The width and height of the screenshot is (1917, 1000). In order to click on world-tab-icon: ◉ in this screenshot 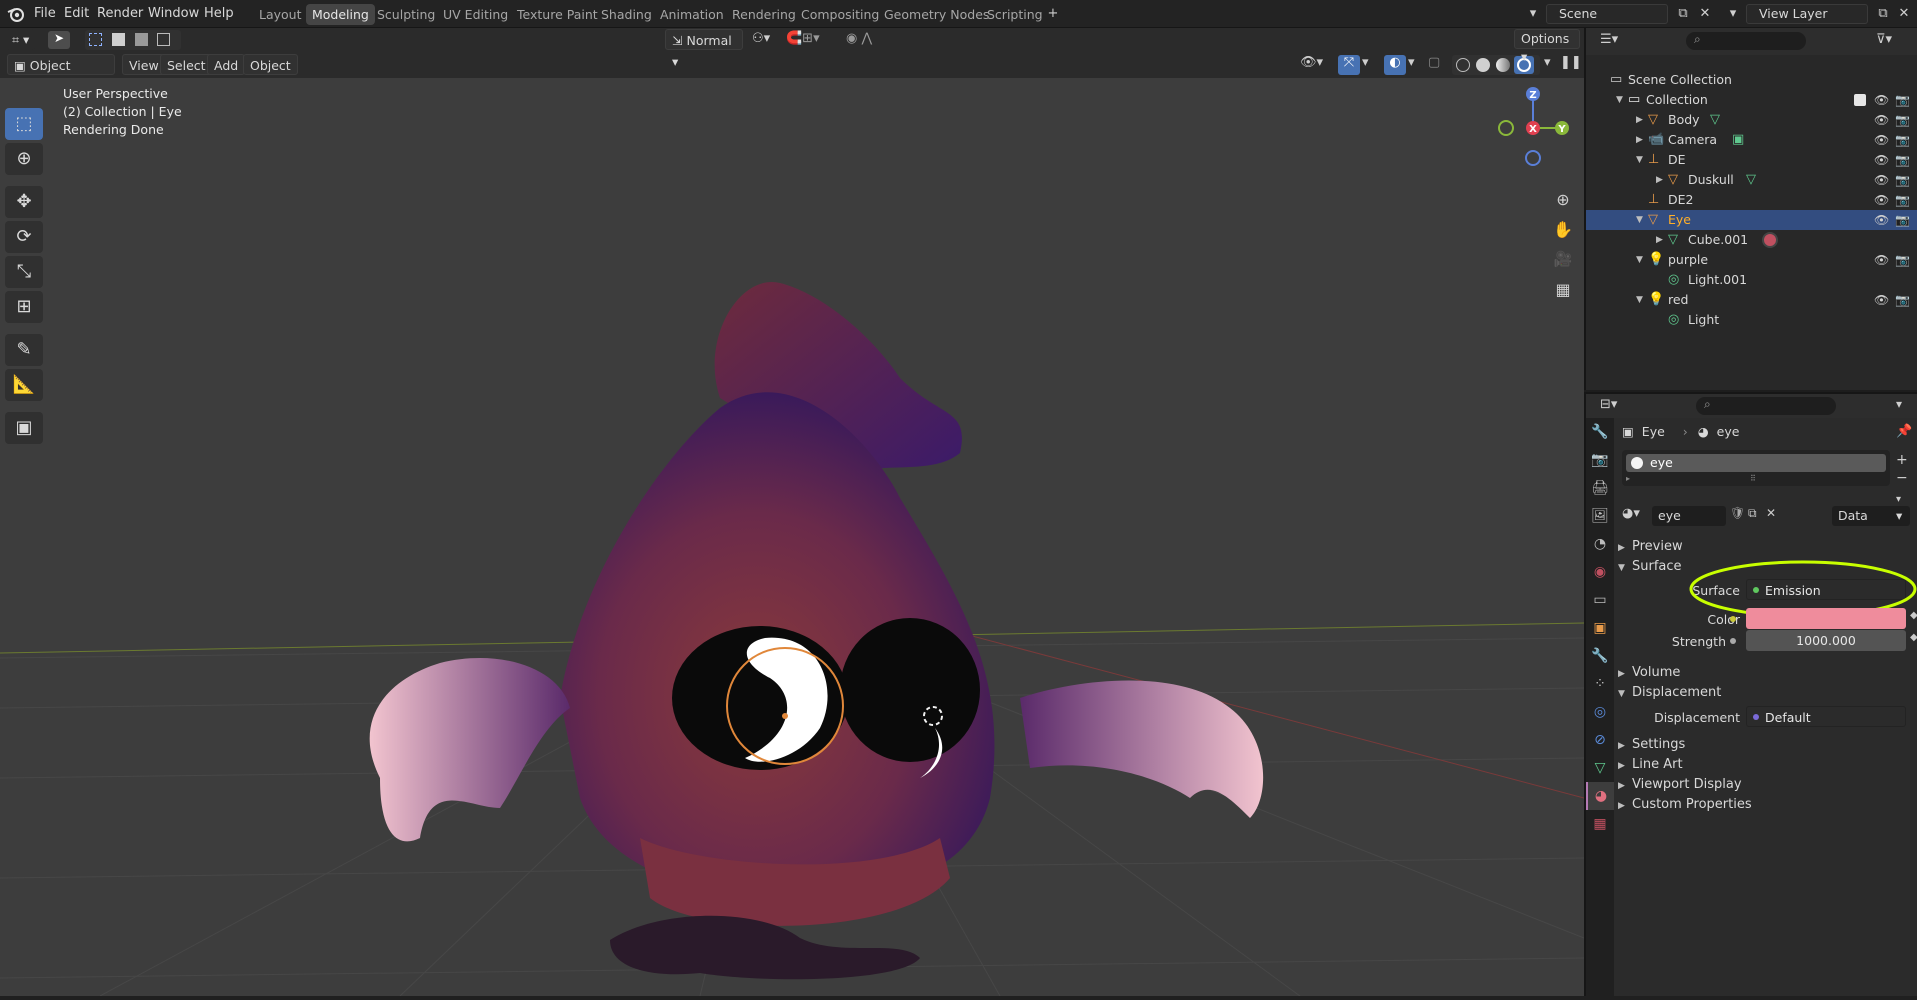, I will do `click(1600, 572)`.